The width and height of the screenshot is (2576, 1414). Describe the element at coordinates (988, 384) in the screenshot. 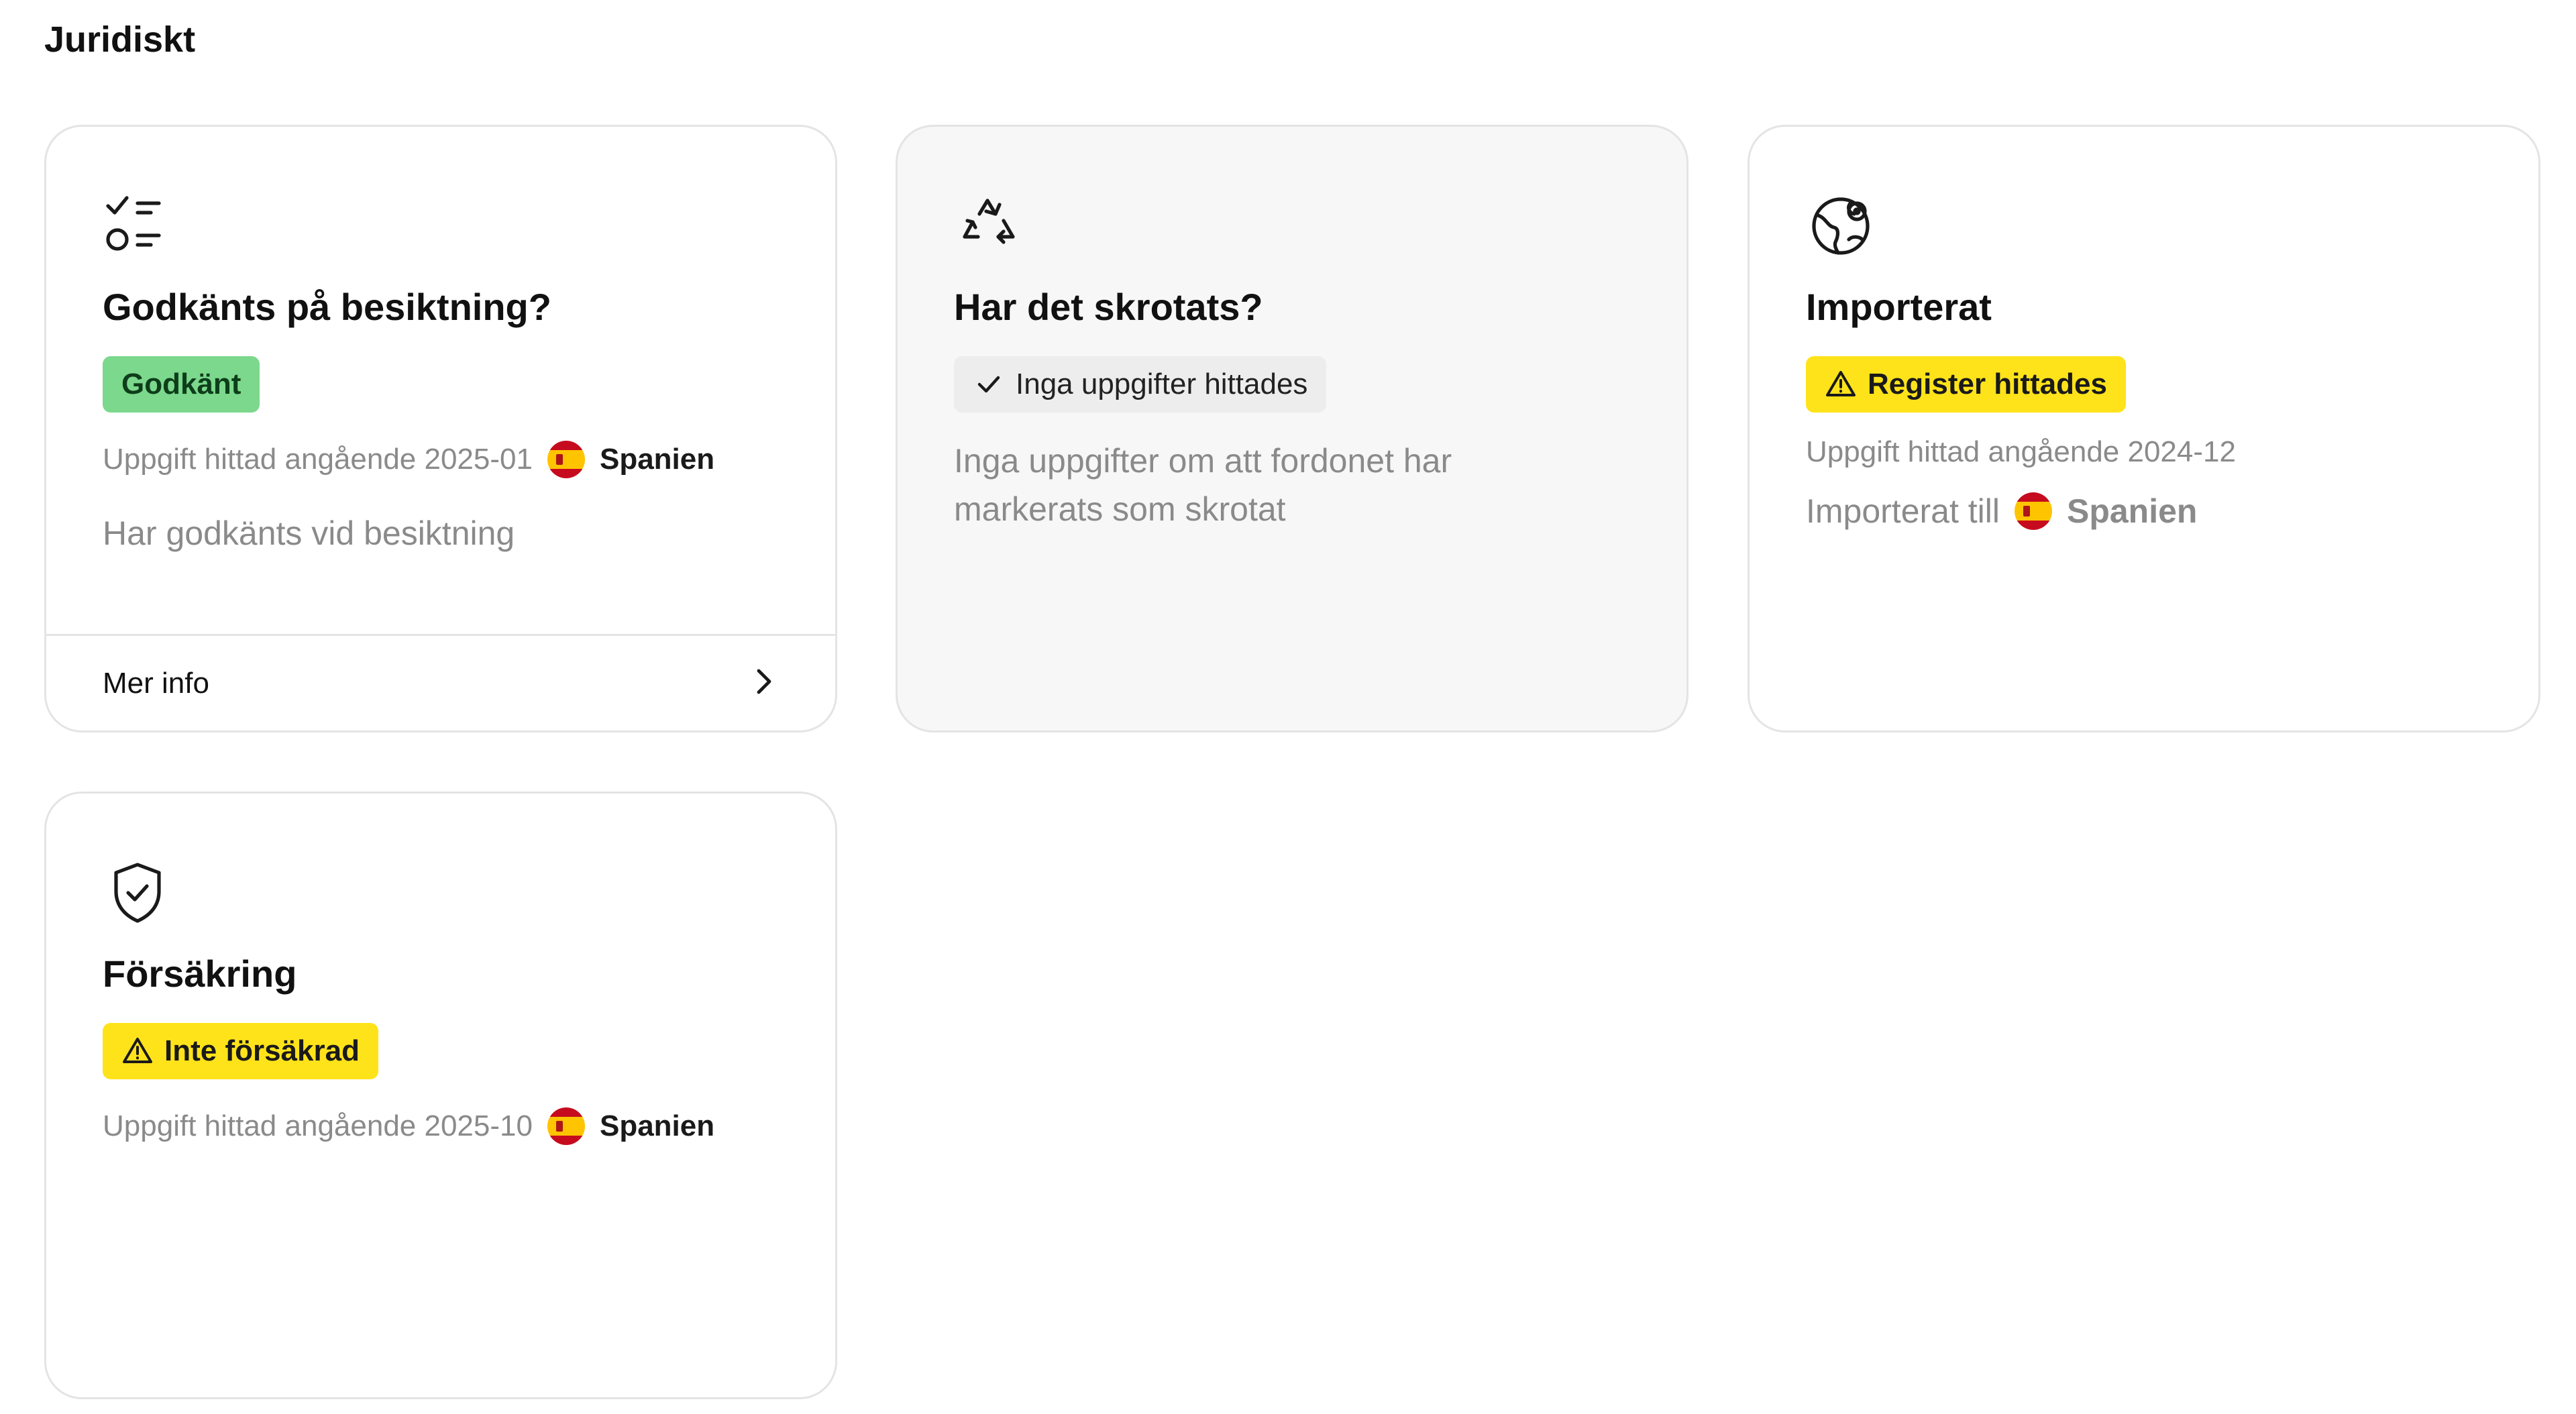

I see `check-icon` at that location.